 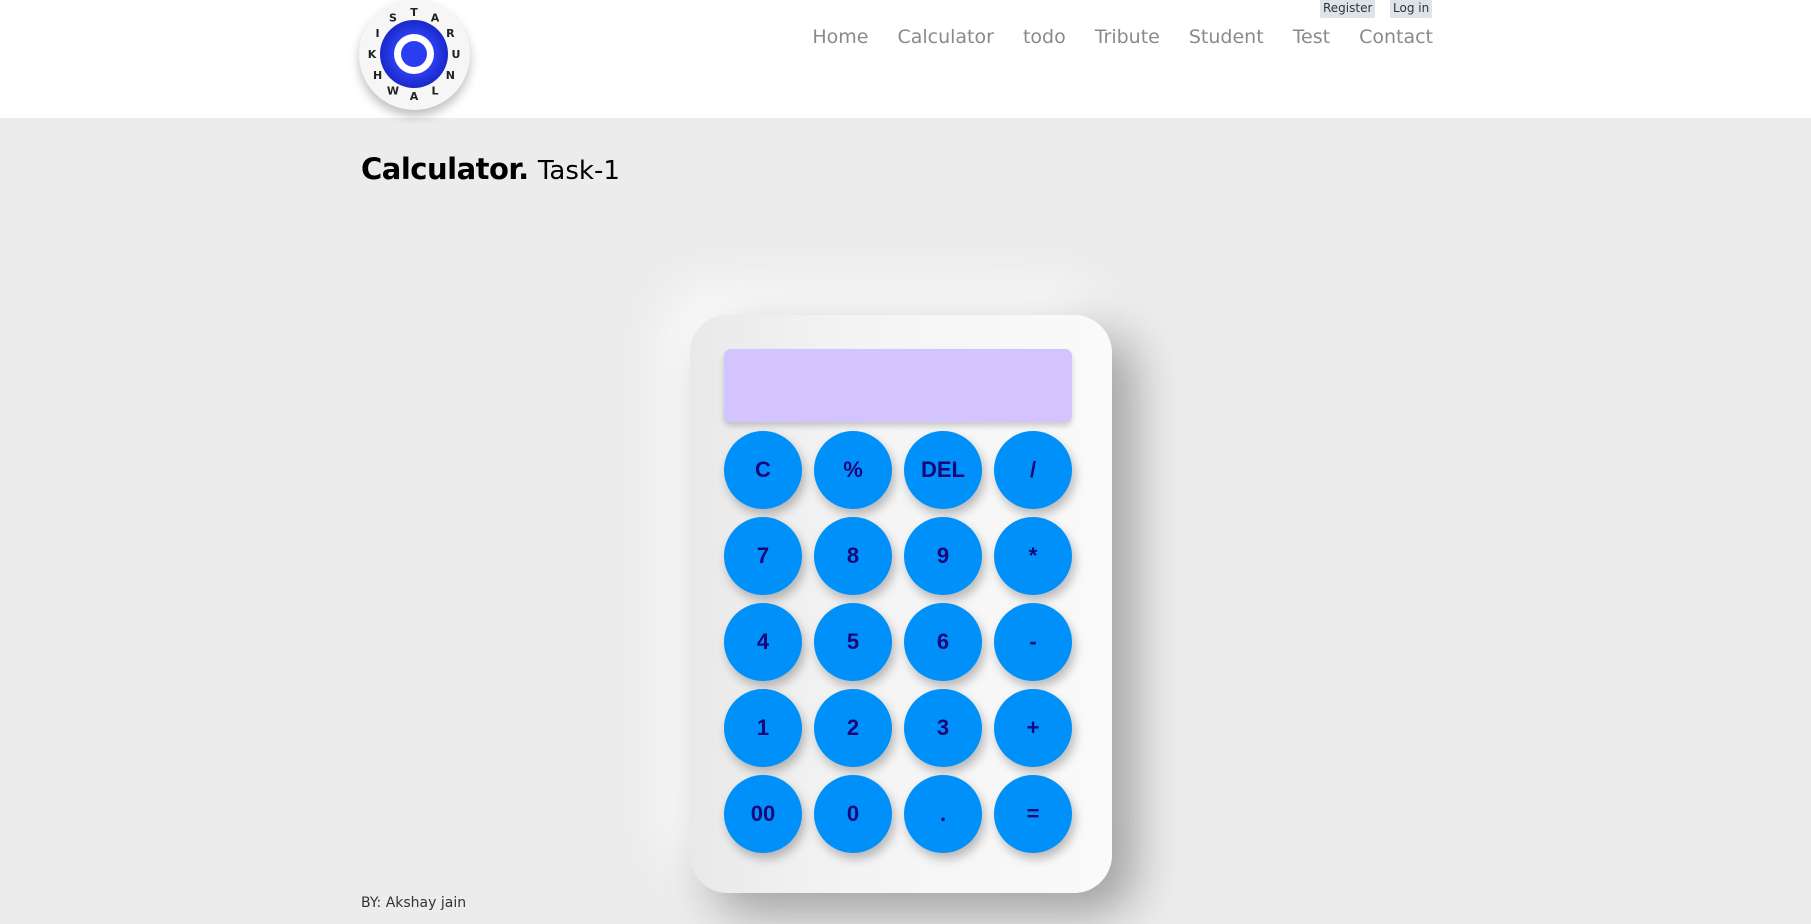 What do you see at coordinates (578, 171) in the screenshot?
I see `page-subtitle: Task-1` at bounding box center [578, 171].